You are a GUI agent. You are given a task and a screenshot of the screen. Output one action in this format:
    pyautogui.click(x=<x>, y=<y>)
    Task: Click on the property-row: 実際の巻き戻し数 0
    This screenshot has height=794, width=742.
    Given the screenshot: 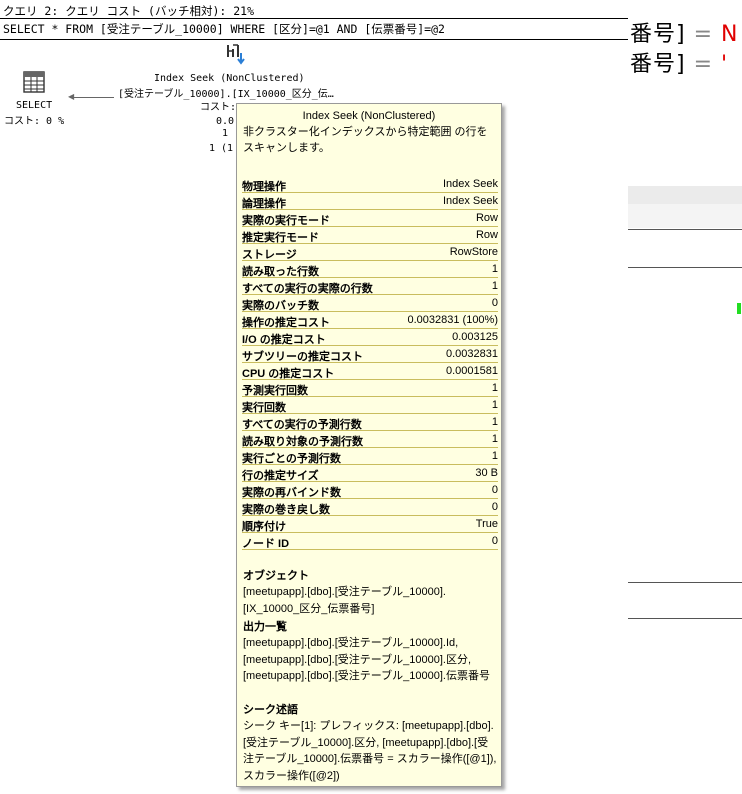 What is the action you would take?
    pyautogui.click(x=370, y=507)
    